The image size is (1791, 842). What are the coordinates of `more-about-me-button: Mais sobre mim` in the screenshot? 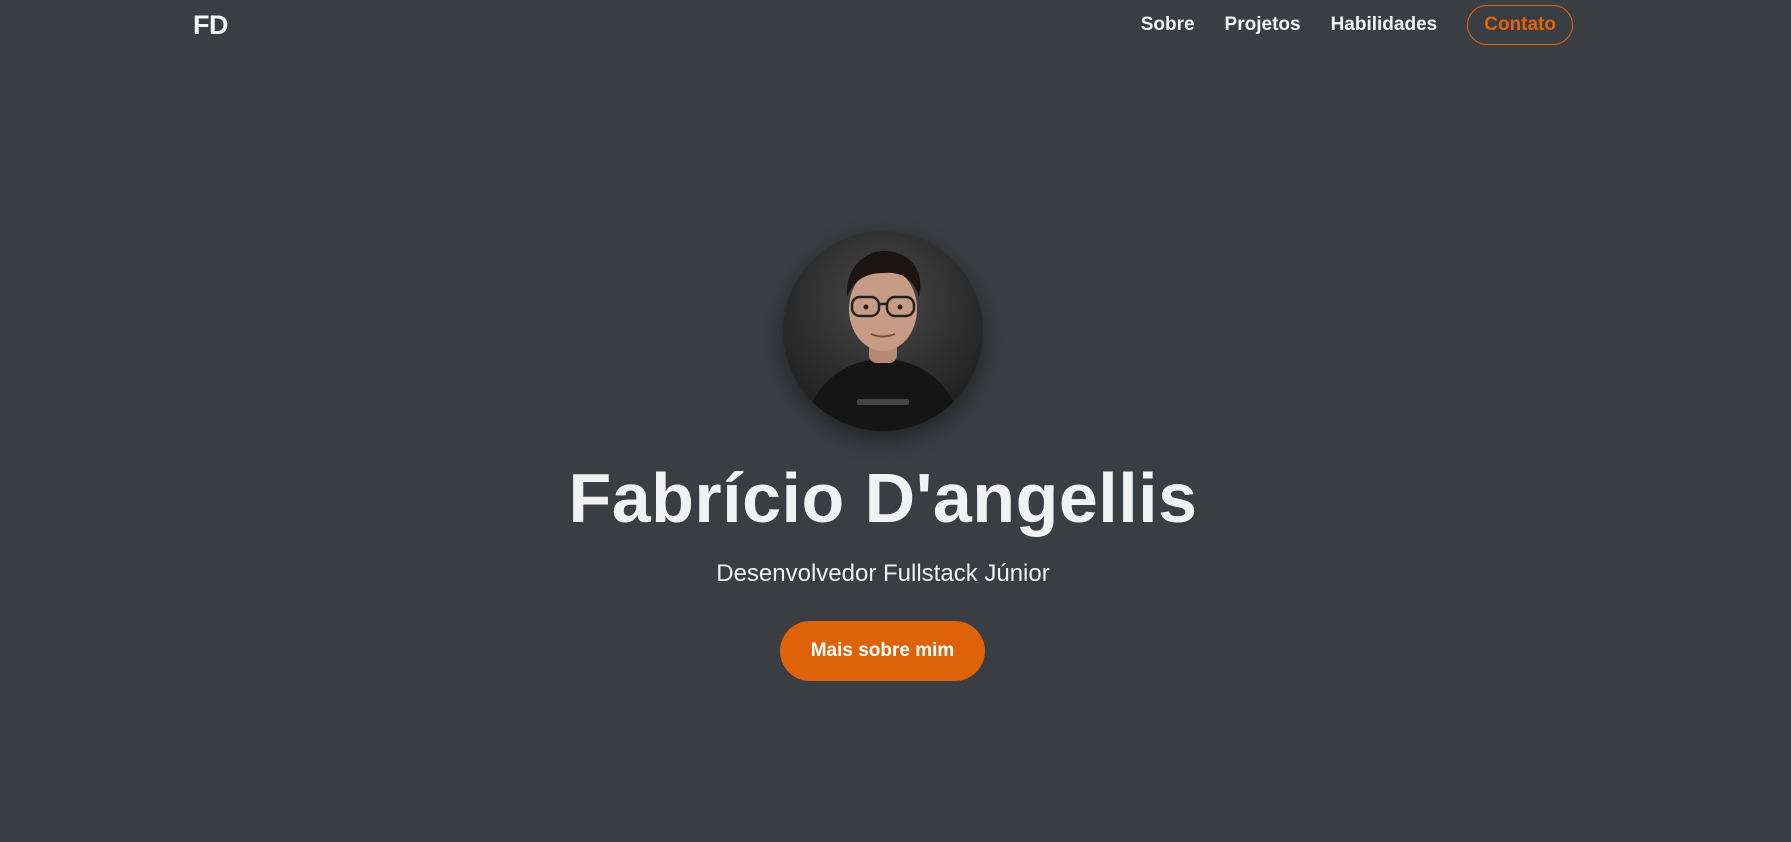 It's located at (882, 651).